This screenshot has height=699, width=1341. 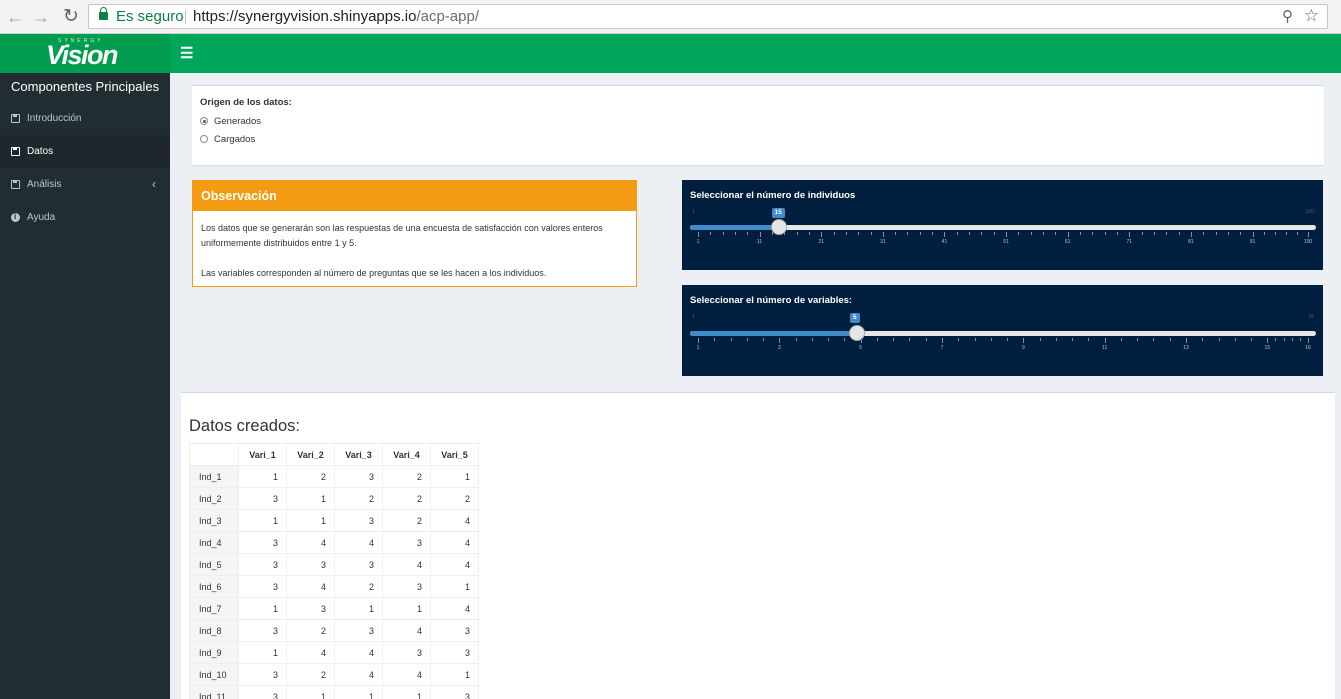 I want to click on row-name-cell: Ind_1, so click(x=214, y=476).